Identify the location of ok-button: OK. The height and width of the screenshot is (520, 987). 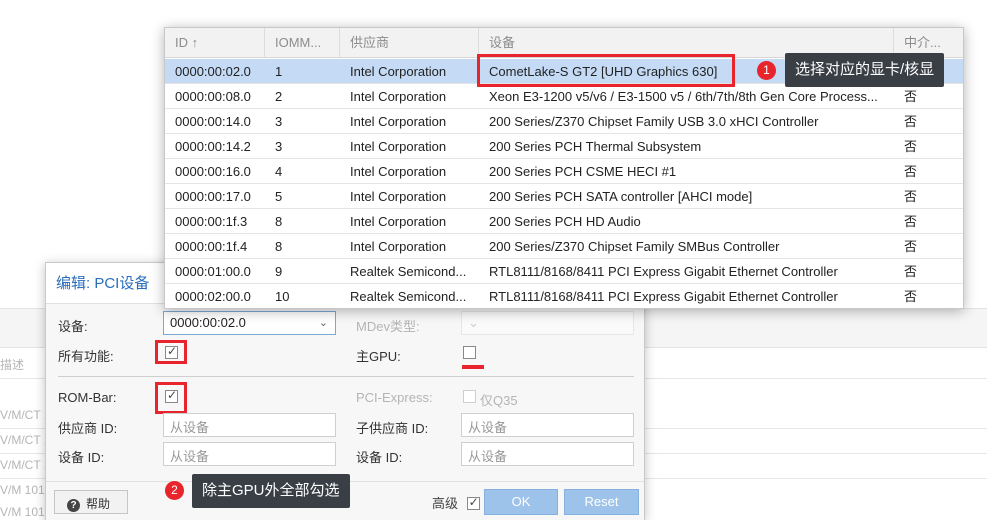
(521, 502).